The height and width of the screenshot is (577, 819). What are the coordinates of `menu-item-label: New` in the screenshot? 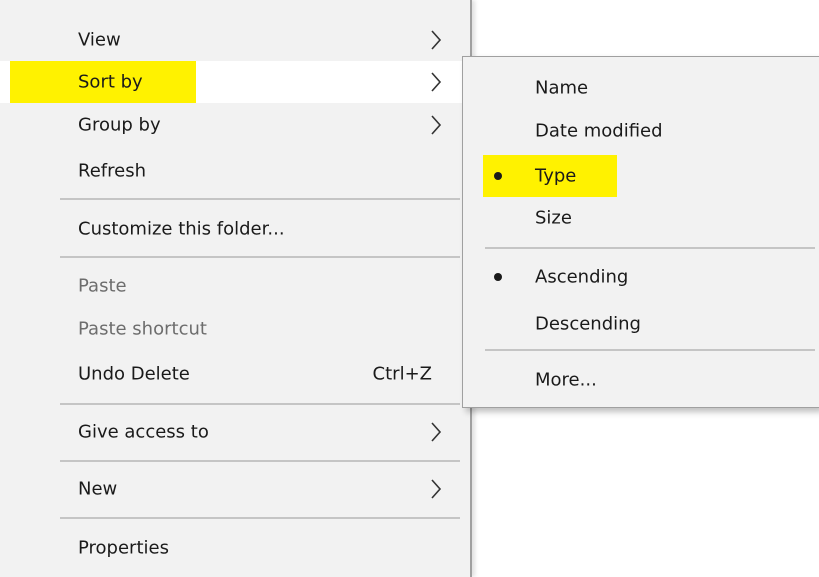 It's located at (98, 489).